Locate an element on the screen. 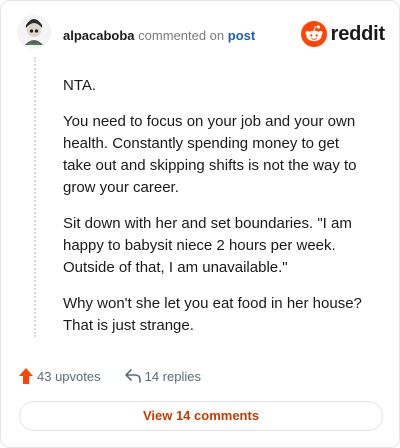 The width and height of the screenshot is (400, 448). avatar is located at coordinates (34, 32).